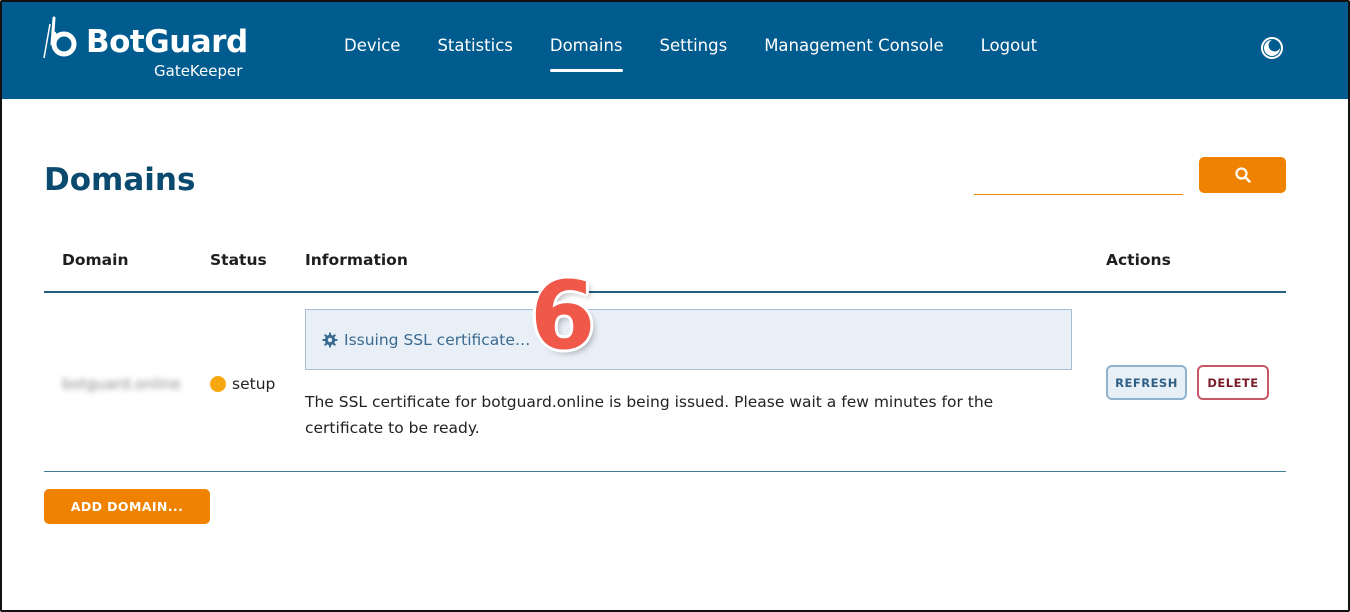  Describe the element at coordinates (1233, 382) in the screenshot. I see `delete-button: DELETE` at that location.